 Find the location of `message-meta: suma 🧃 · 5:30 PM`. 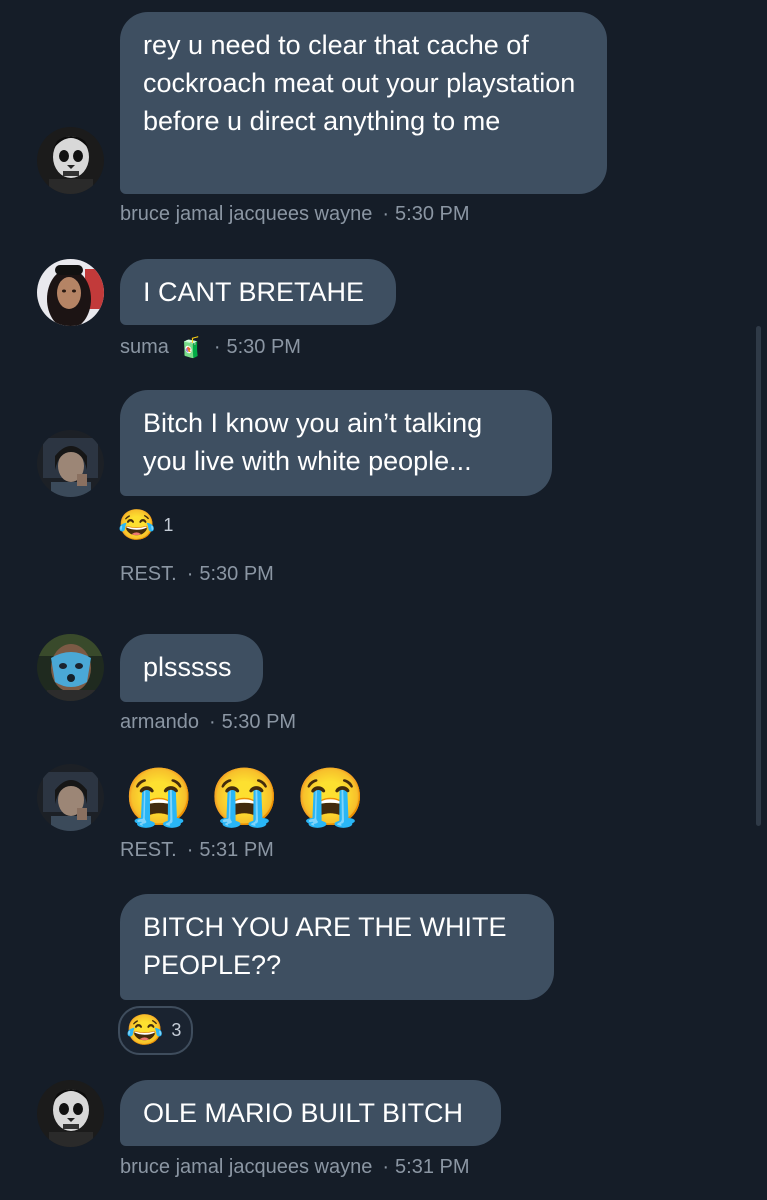

message-meta: suma 🧃 · 5:30 PM is located at coordinates (210, 347).